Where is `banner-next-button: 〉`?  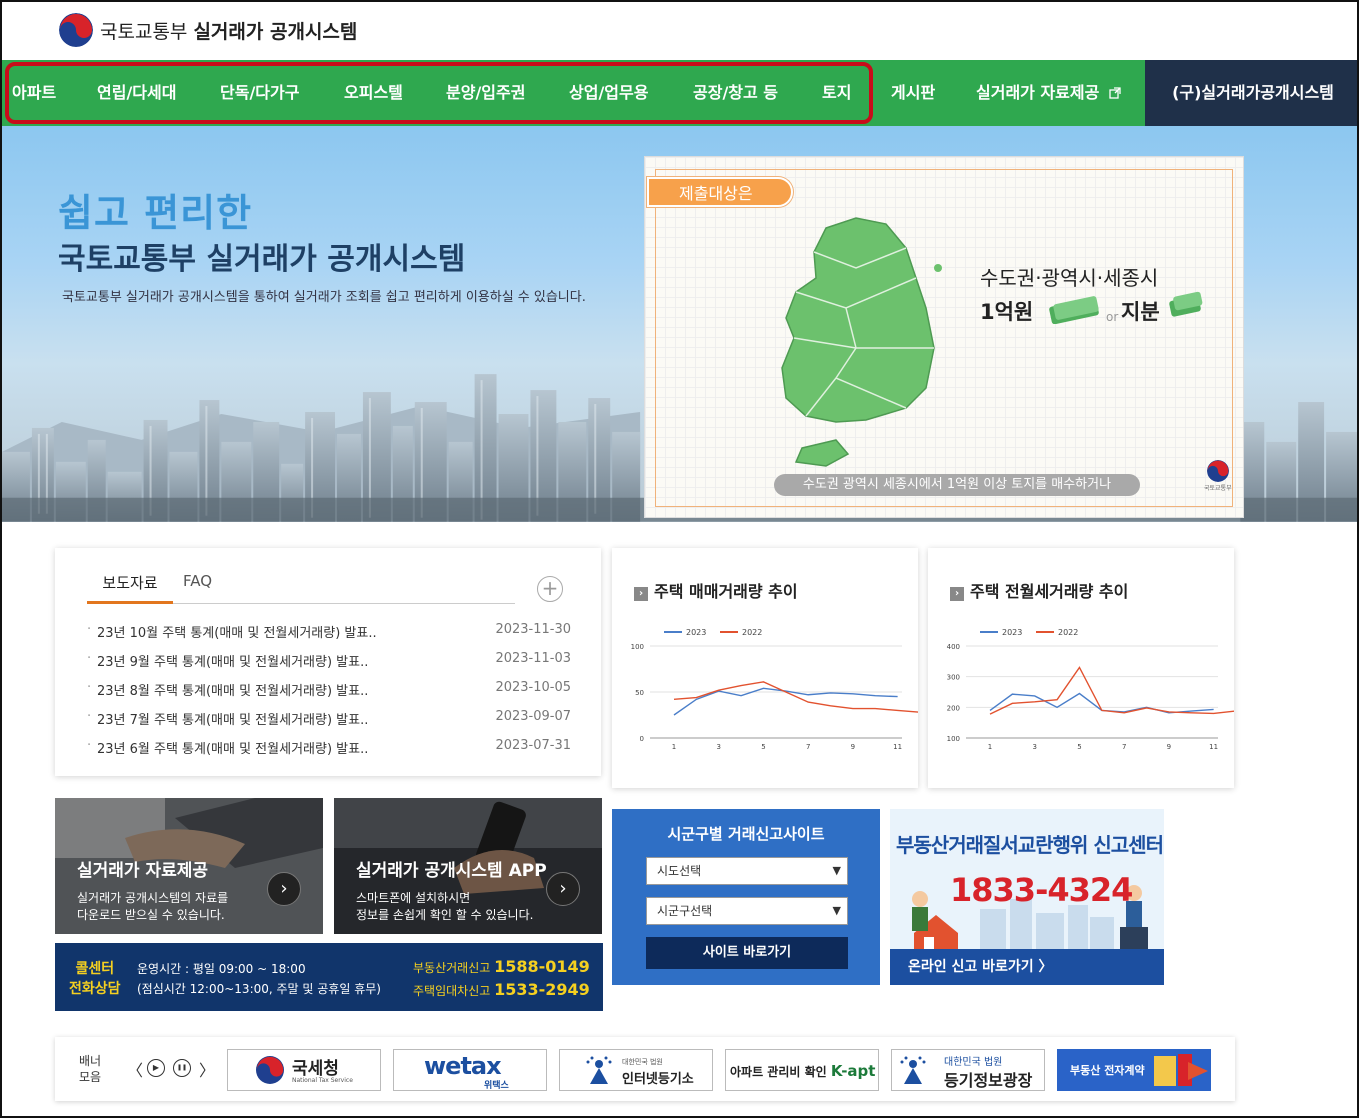 banner-next-button: 〉 is located at coordinates (207, 1069).